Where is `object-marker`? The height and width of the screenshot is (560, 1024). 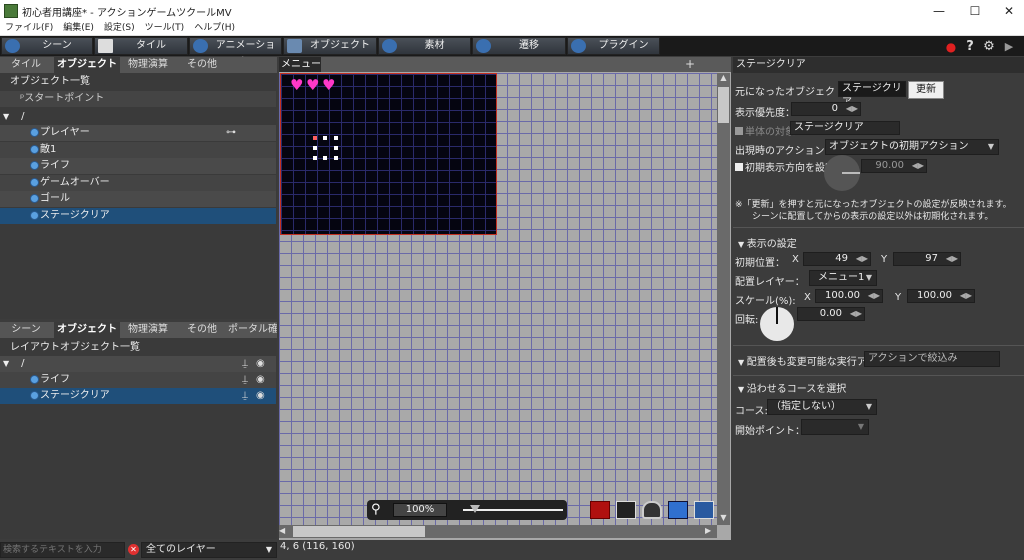 object-marker is located at coordinates (315, 138).